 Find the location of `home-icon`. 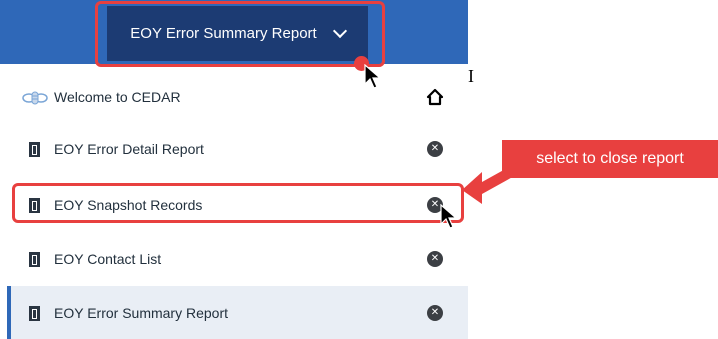

home-icon is located at coordinates (435, 97).